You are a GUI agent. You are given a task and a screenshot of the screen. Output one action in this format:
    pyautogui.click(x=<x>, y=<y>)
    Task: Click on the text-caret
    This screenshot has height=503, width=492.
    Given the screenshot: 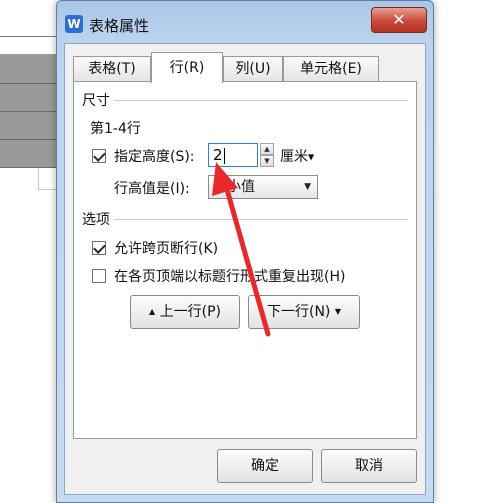 What is the action you would take?
    pyautogui.click(x=224, y=155)
    